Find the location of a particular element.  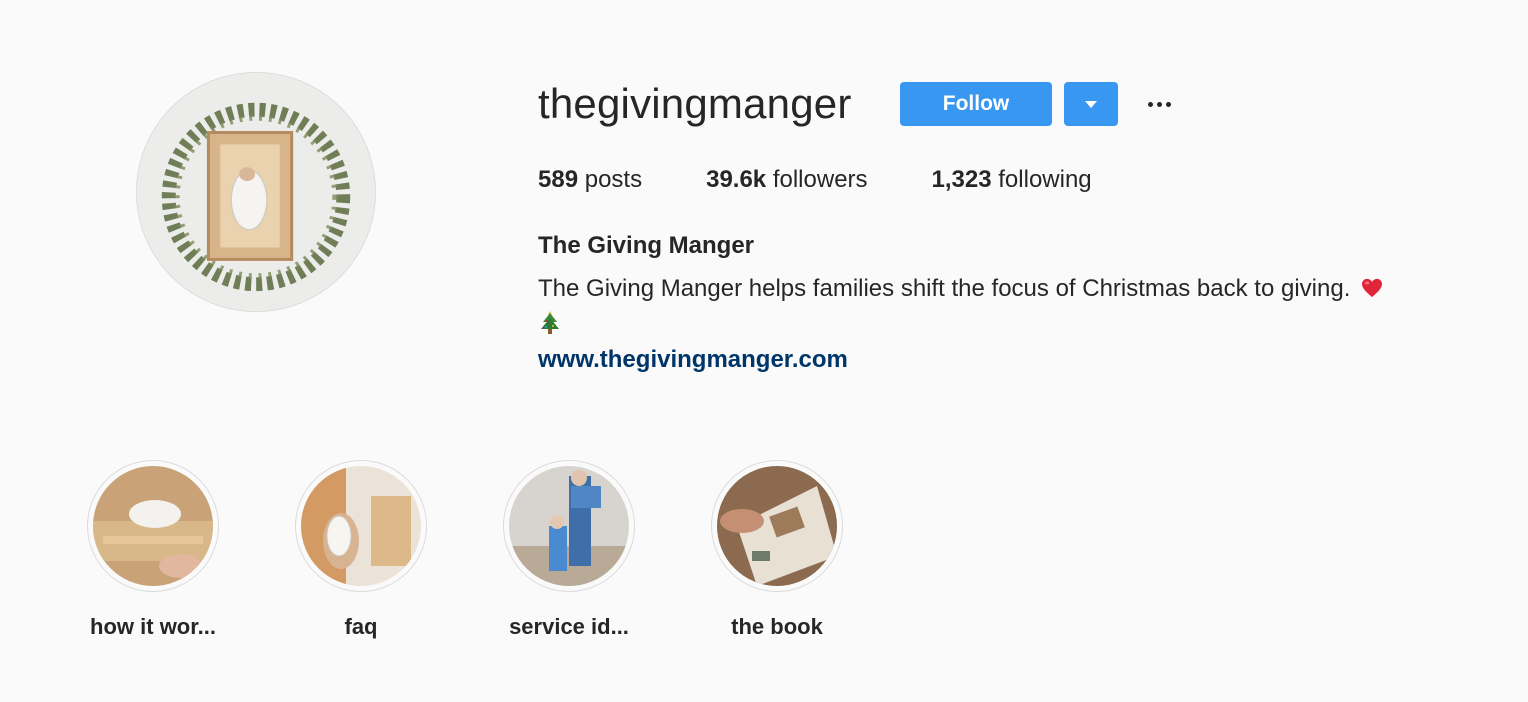

following-link: 1,323 following is located at coordinates (1012, 180).